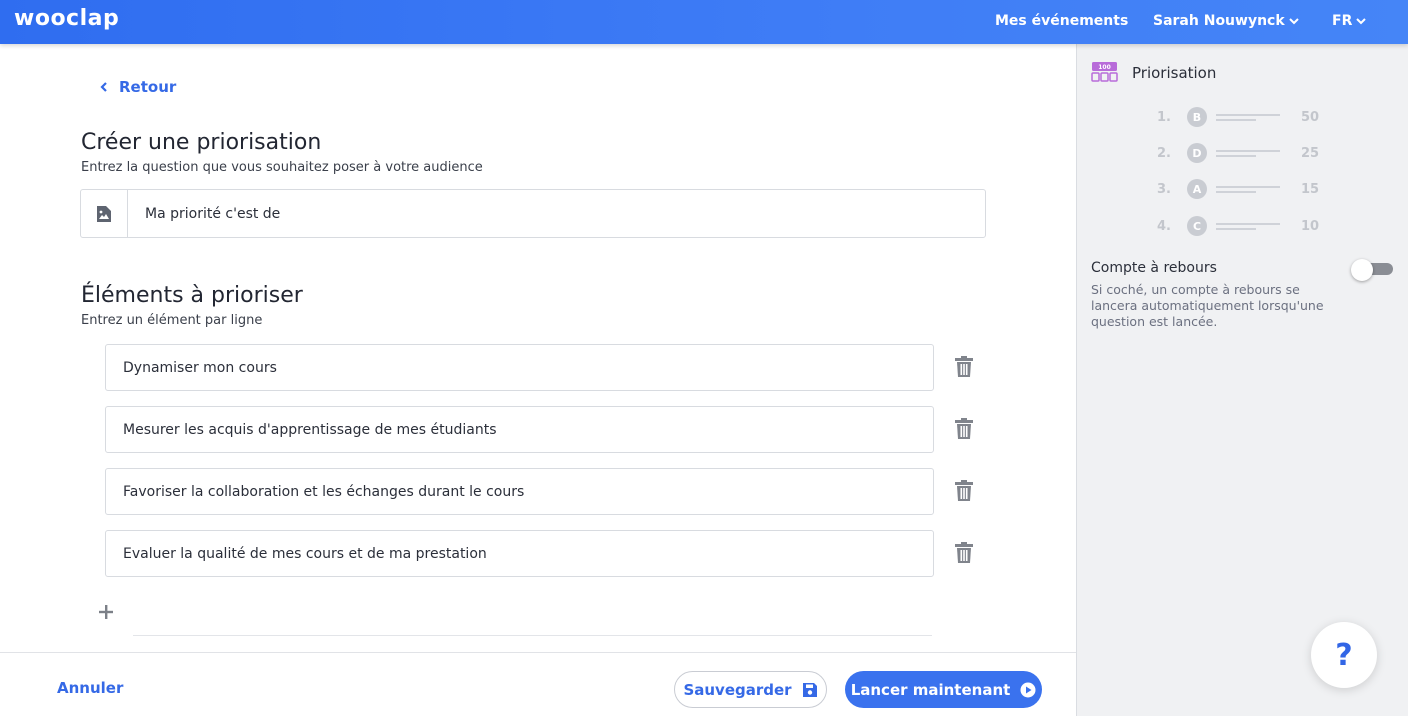 This screenshot has width=1408, height=716. I want to click on back-link: Retour, so click(137, 87).